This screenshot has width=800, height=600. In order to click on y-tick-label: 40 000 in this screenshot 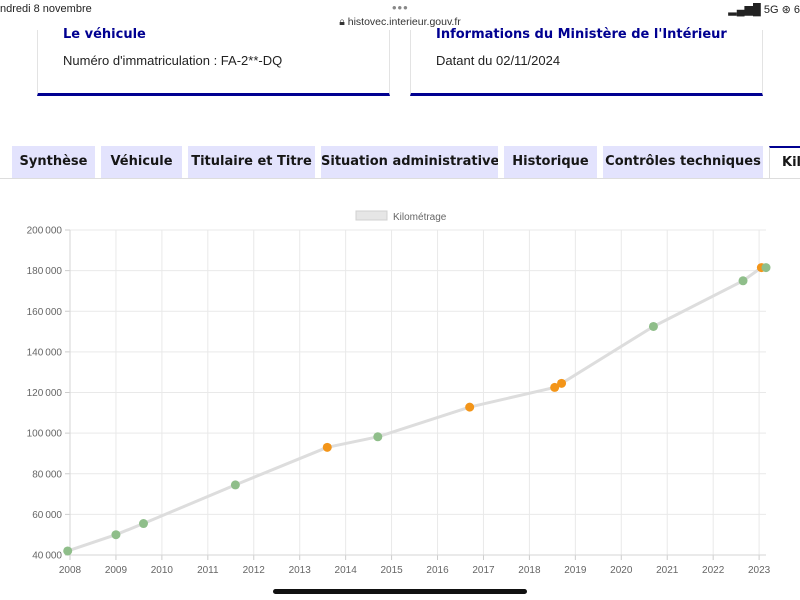, I will do `click(47, 556)`.